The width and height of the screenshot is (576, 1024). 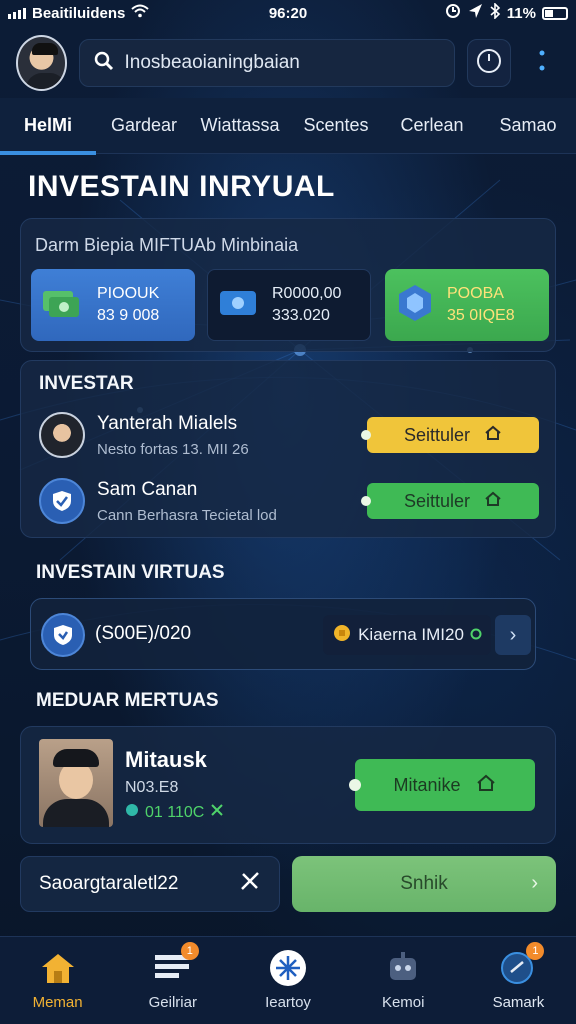 What do you see at coordinates (167, 423) in the screenshot?
I see `investar-name: Yanterah Mialels` at bounding box center [167, 423].